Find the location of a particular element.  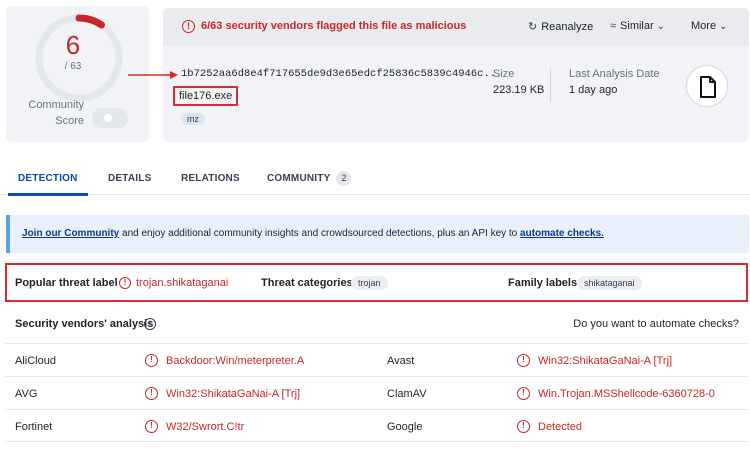

last-analysis: Last Analysis Date 1 day ago is located at coordinates (614, 82).